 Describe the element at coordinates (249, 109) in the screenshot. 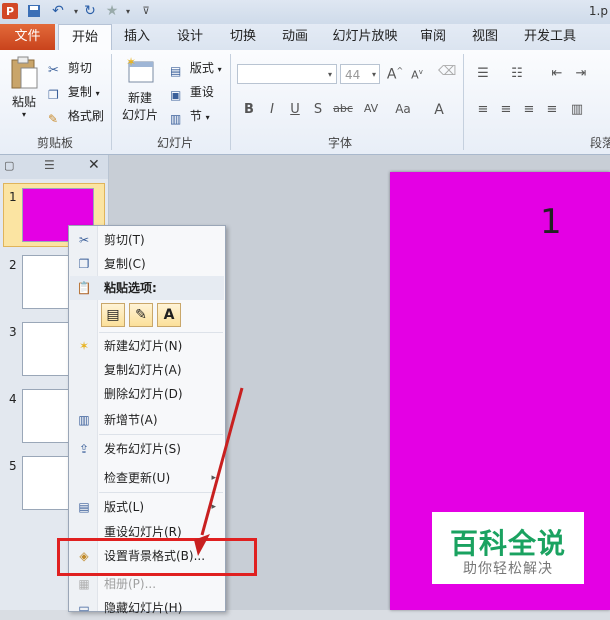

I see `bold-icon: B` at that location.